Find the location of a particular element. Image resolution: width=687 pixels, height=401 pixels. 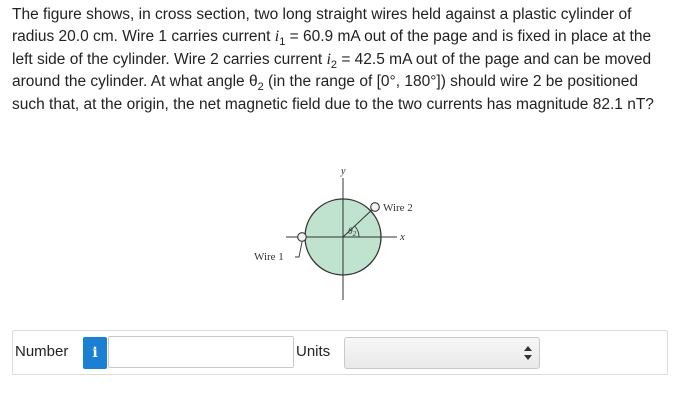

info-button: i is located at coordinates (95, 353).